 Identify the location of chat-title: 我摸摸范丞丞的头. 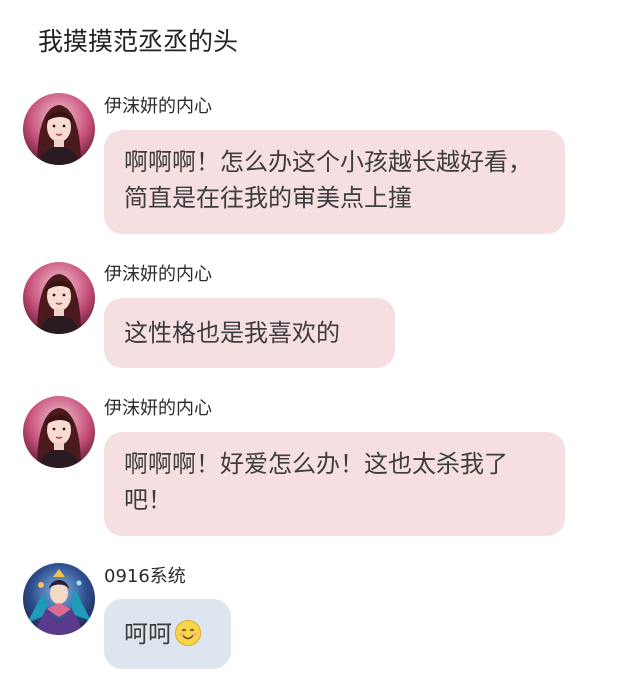
(138, 41).